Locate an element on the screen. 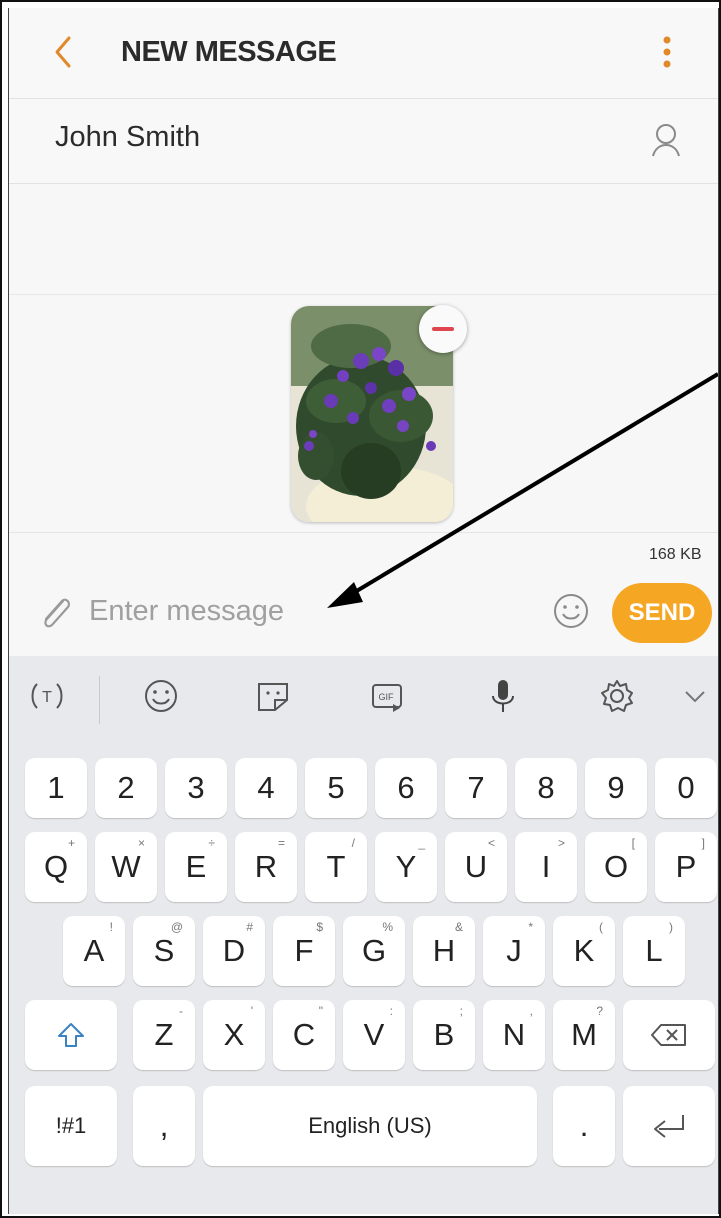 This screenshot has width=721, height=1218. key-3: 3 is located at coordinates (196, 788).